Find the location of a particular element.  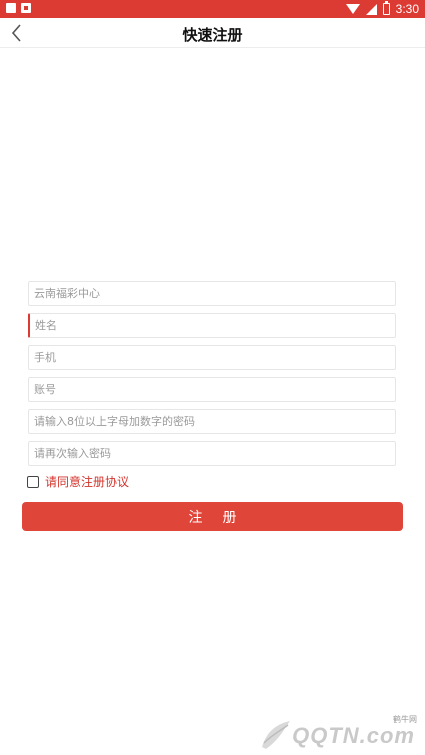

organization-field is located at coordinates (212, 293).